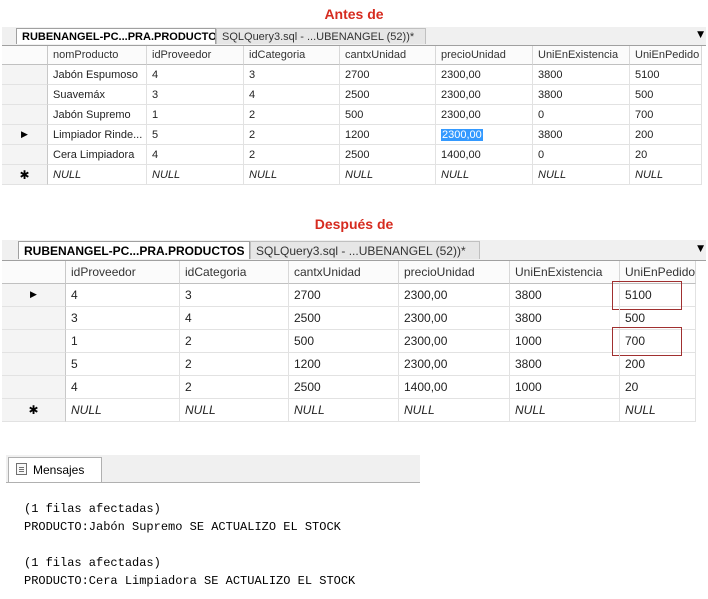 The height and width of the screenshot is (599, 708). I want to click on new-row: ✱ NULL NULL NULL NULL NULL NULL NULL, so click(352, 175).